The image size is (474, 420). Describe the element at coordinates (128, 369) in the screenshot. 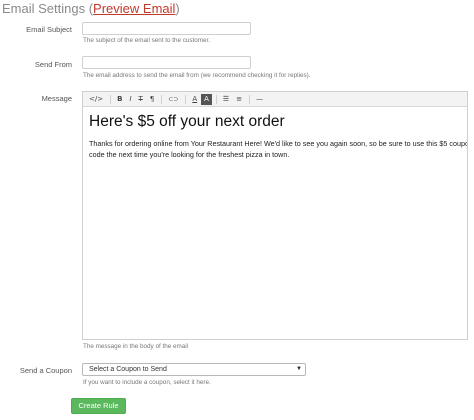

I see `coupon-select-value: Select a Coupon to Send` at that location.